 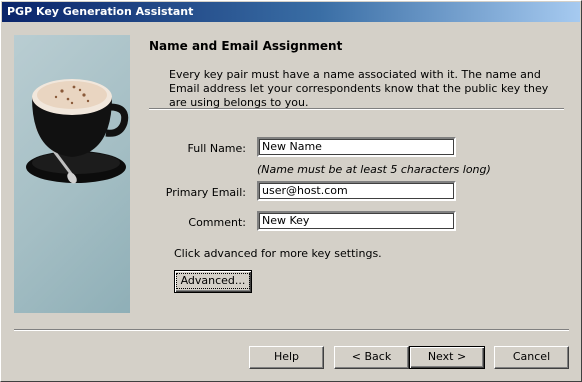 I want to click on divider-bottom, so click(x=291, y=330).